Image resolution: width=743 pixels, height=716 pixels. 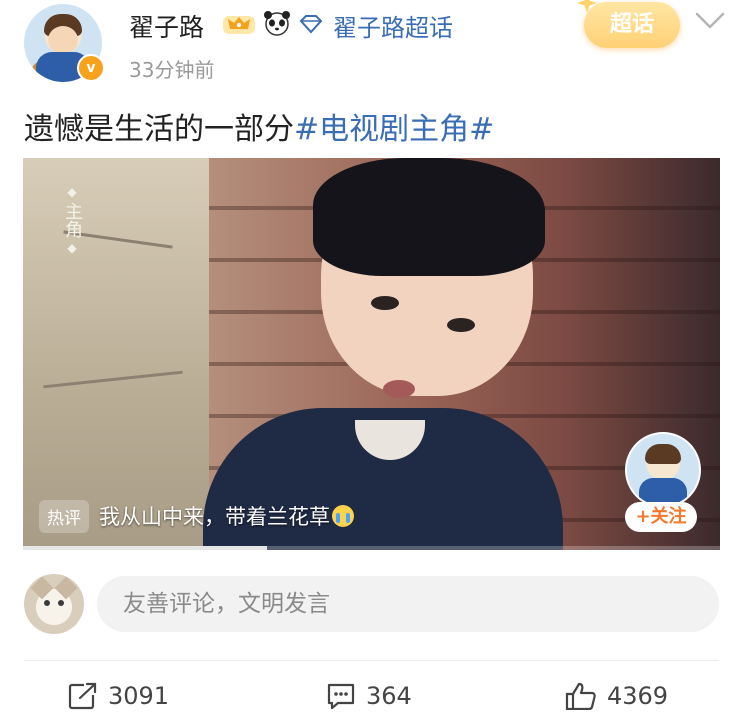 I want to click on repost-count: 3091, so click(x=139, y=696).